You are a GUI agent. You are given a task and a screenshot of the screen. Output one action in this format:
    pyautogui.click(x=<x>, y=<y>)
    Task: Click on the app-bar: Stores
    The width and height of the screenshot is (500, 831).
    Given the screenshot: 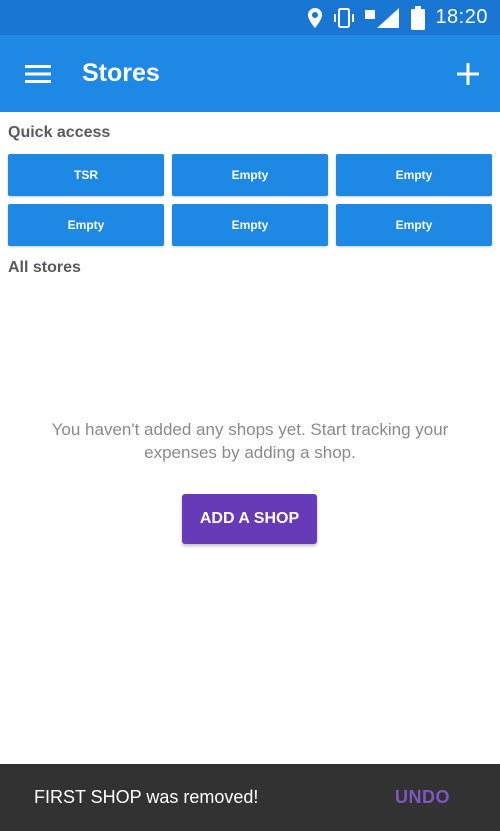 What is the action you would take?
    pyautogui.click(x=250, y=73)
    